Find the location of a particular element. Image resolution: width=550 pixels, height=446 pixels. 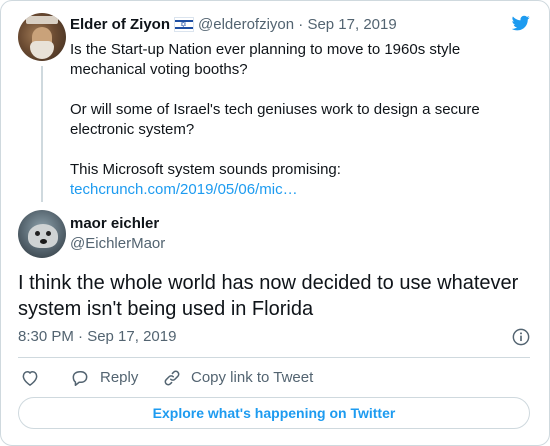

reply-avatar is located at coordinates (42, 234).